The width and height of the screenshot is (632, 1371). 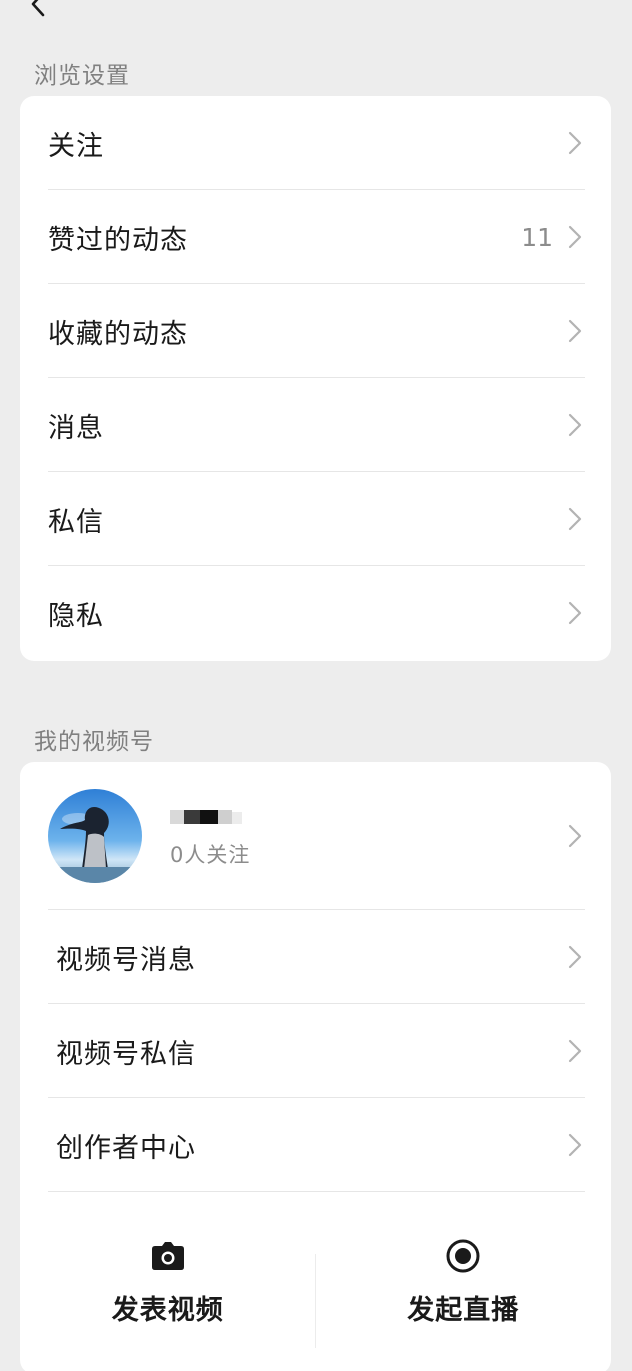 What do you see at coordinates (315, 957) in the screenshot?
I see `menu-item-channel-messages: 视频号消息` at bounding box center [315, 957].